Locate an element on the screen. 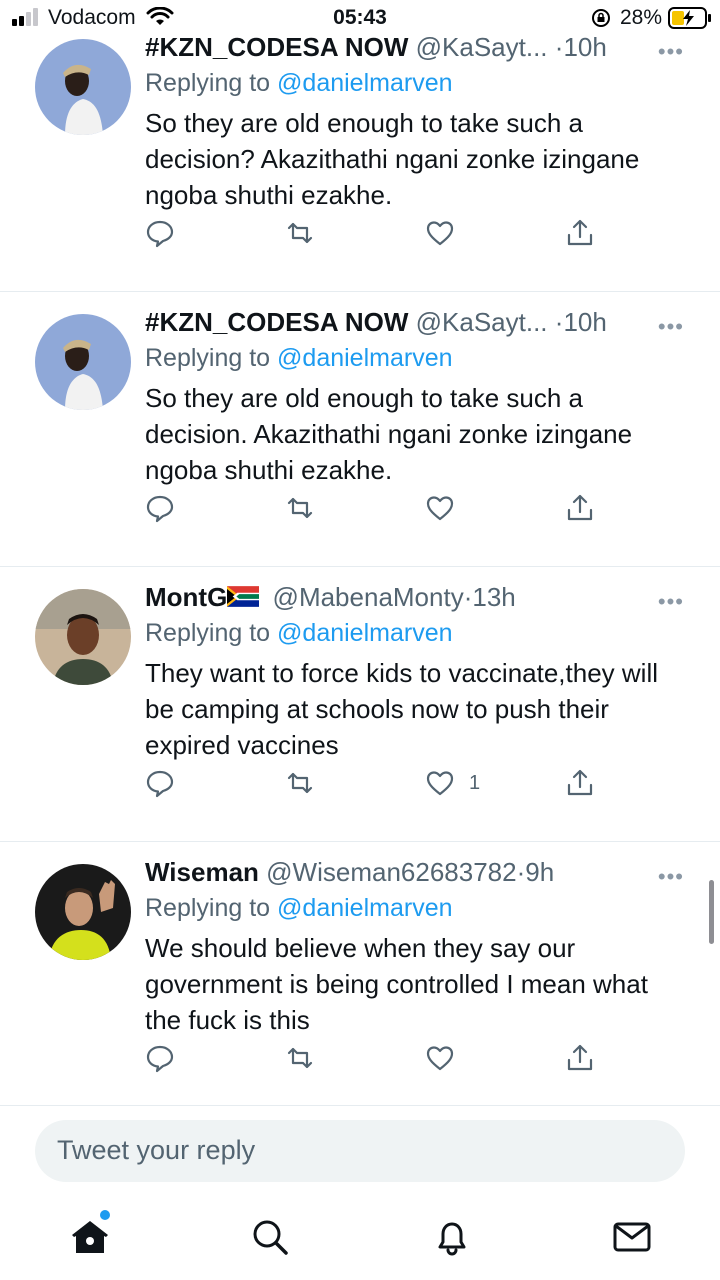  south-africa-flag-icon is located at coordinates (243, 596).